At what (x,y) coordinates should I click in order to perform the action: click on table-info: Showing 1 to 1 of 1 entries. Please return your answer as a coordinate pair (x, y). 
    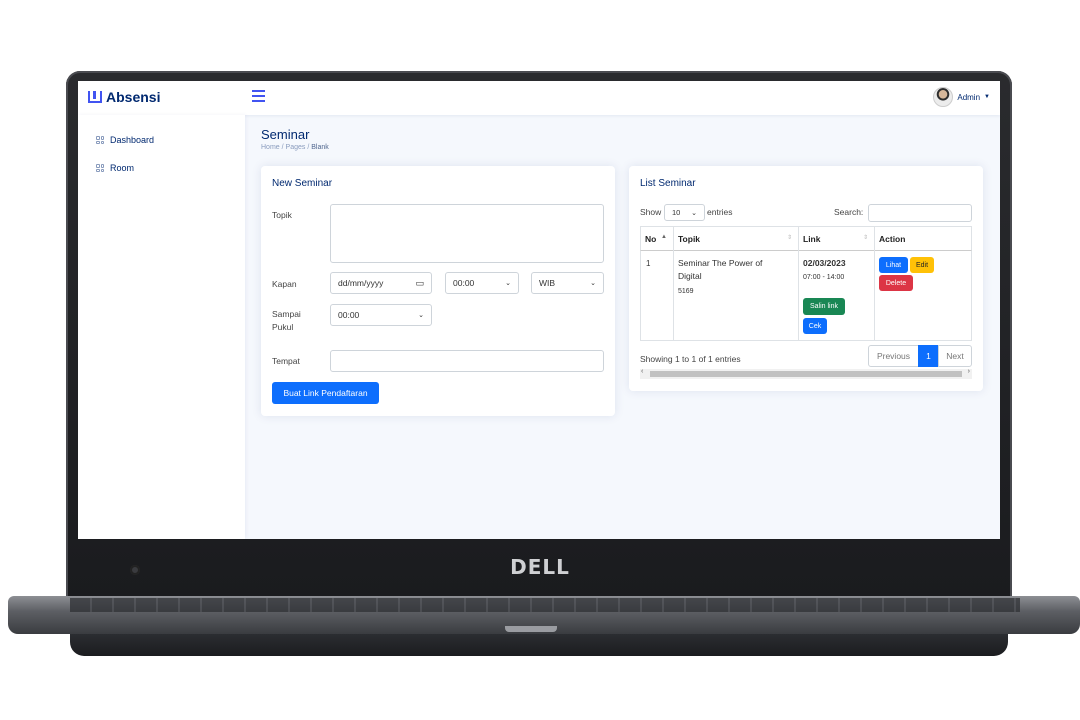
    Looking at the image, I should click on (690, 359).